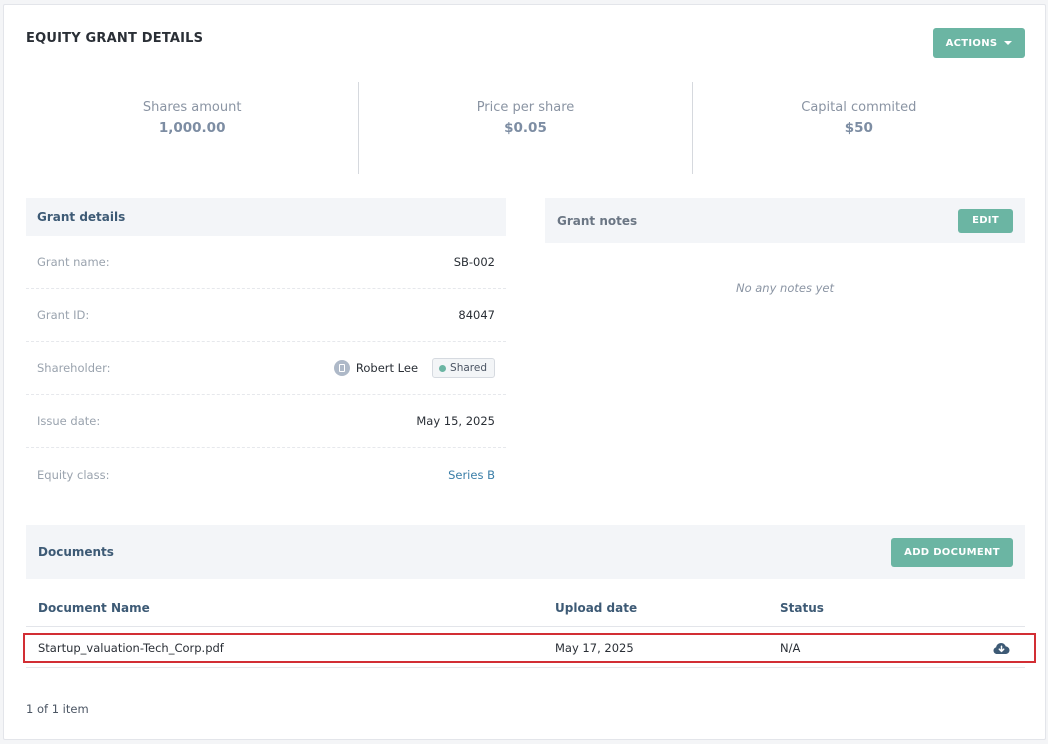  I want to click on detail-row-equity-class: Equity class: Series B, so click(266, 474).